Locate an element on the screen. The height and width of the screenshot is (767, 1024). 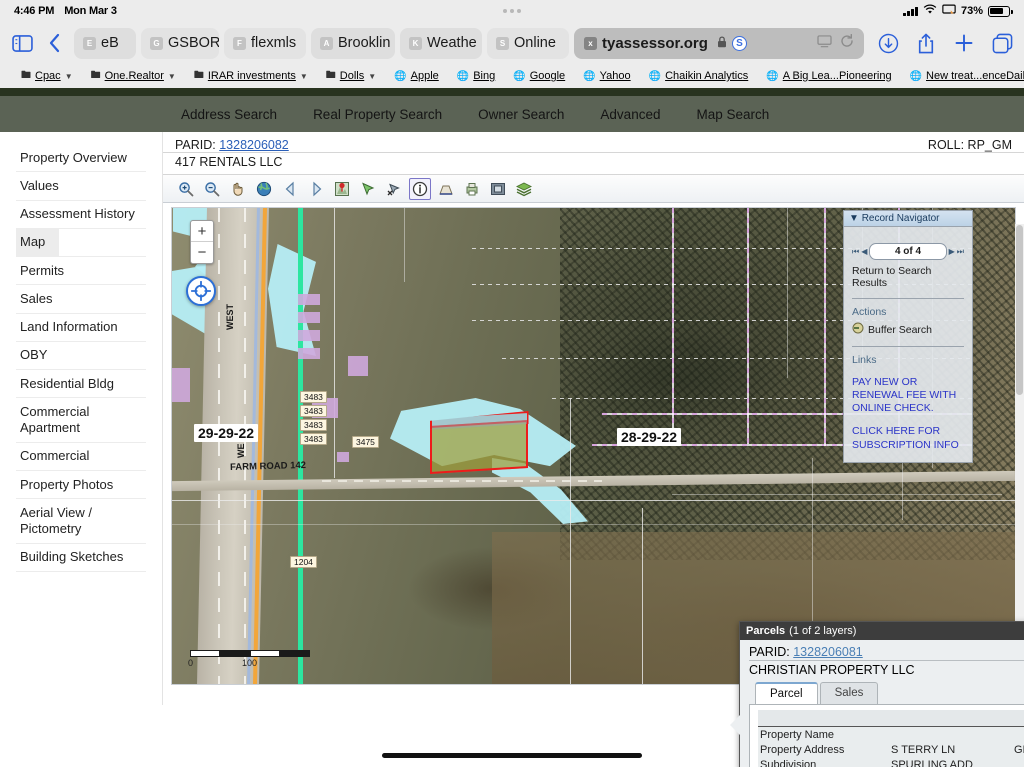
record-navigator-header: ▼ Record Navigator is located at coordinates (908, 219).